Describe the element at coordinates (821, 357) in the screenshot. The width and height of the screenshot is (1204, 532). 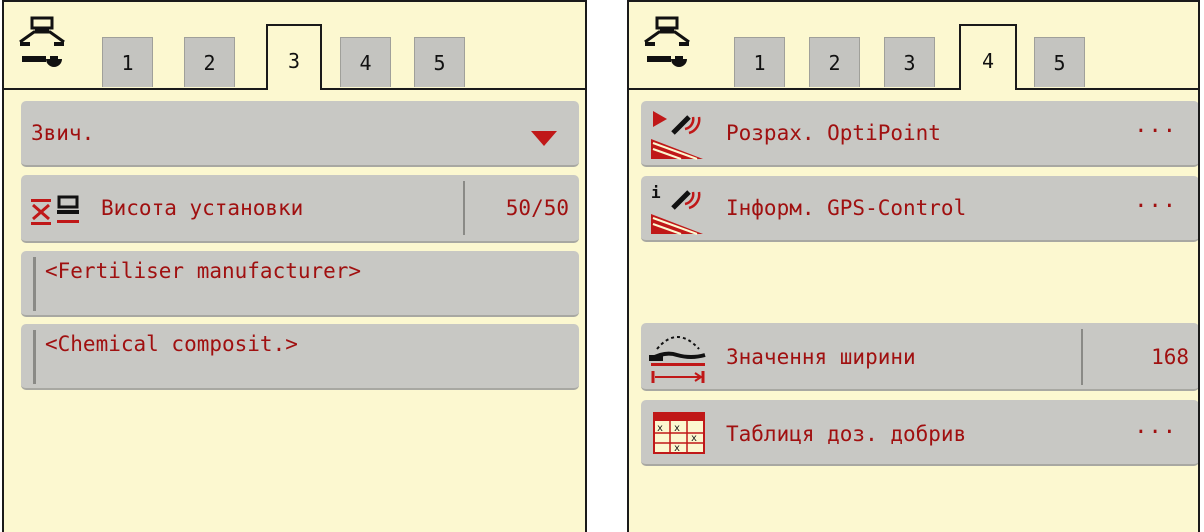
I see `spread-width-label: Значення ширини` at that location.